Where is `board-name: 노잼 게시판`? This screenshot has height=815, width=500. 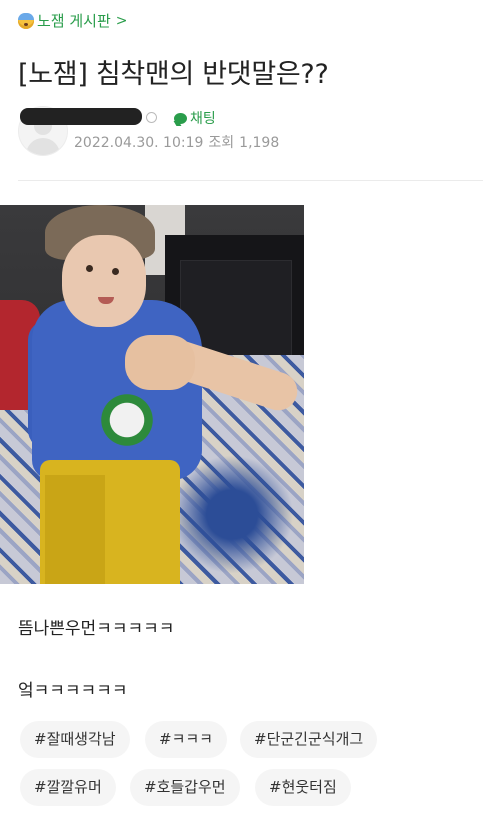
board-name: 노잼 게시판 is located at coordinates (74, 21).